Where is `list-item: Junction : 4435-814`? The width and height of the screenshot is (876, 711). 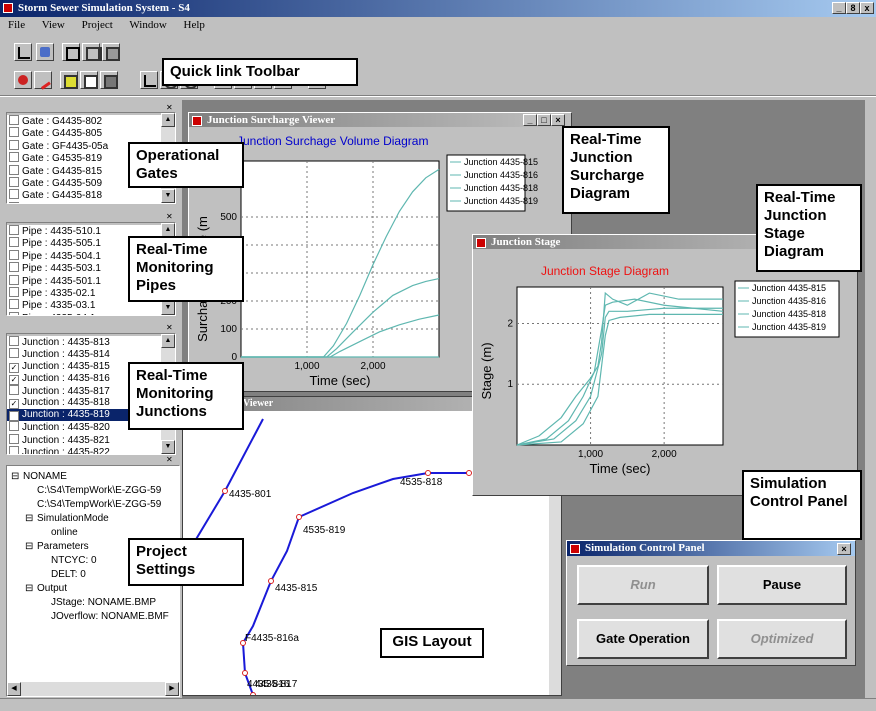
list-item: Junction : 4435-814 is located at coordinates (84, 354).